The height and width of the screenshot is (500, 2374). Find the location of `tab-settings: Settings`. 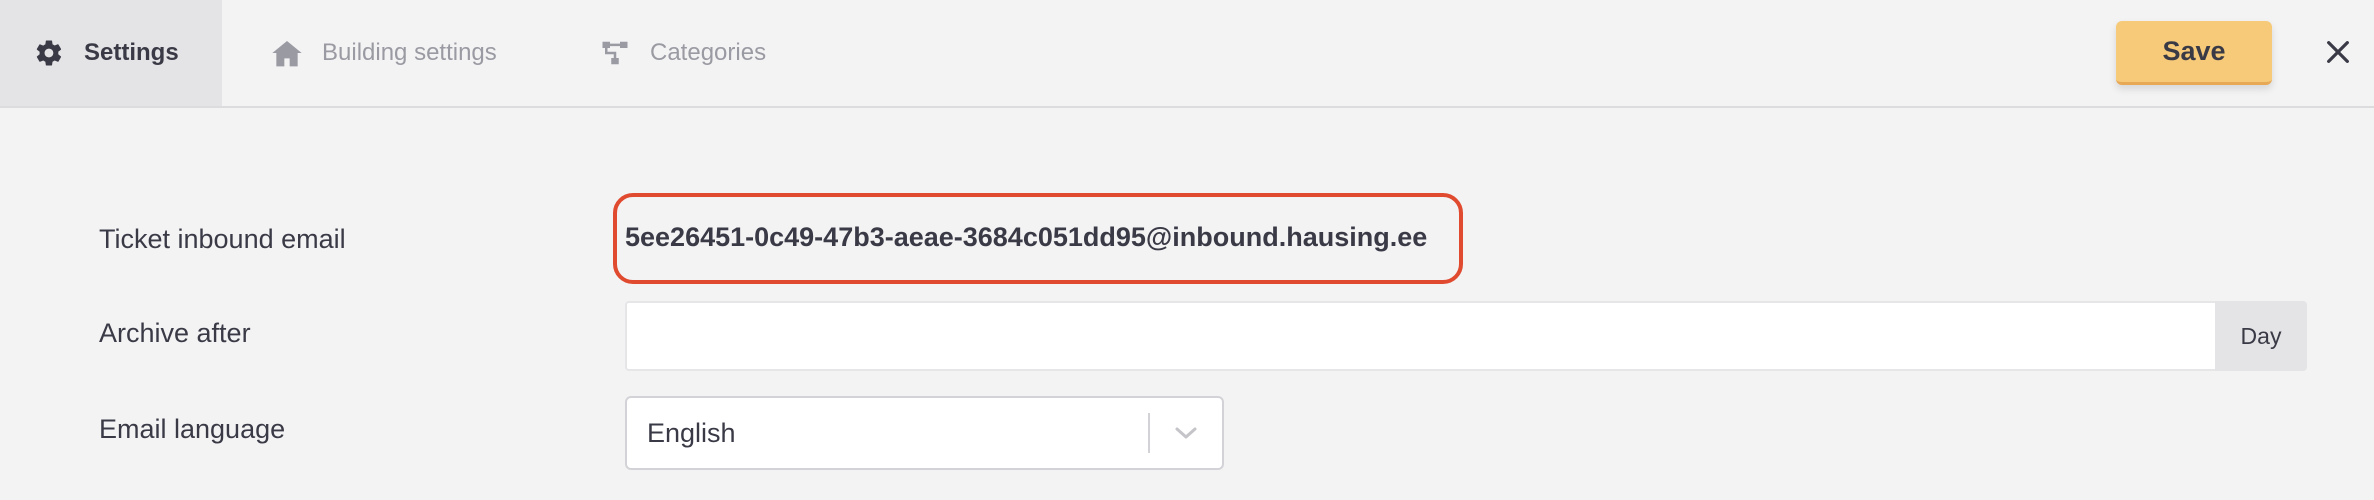

tab-settings: Settings is located at coordinates (111, 53).